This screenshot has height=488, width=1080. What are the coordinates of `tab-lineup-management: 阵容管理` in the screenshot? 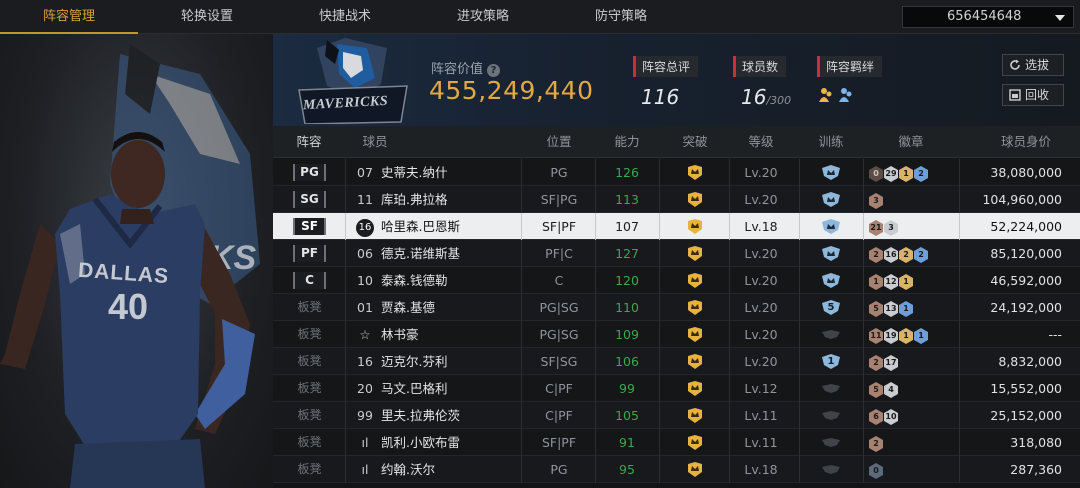 It's located at (69, 17).